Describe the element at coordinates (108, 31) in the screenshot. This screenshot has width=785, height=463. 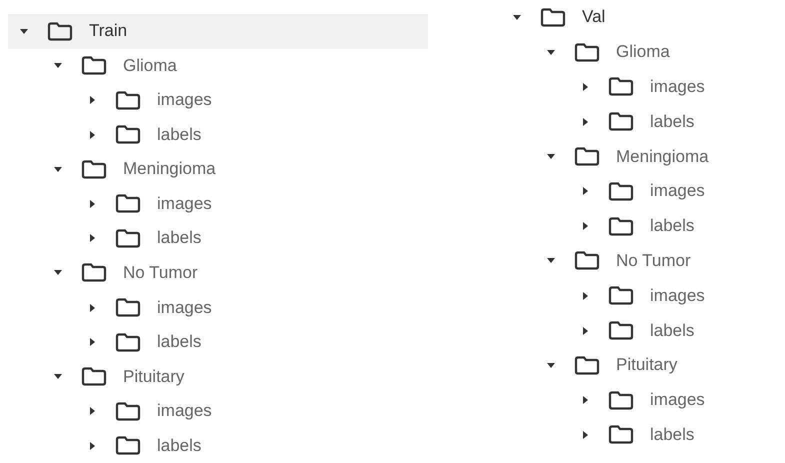
I see `folder-name: Train` at that location.